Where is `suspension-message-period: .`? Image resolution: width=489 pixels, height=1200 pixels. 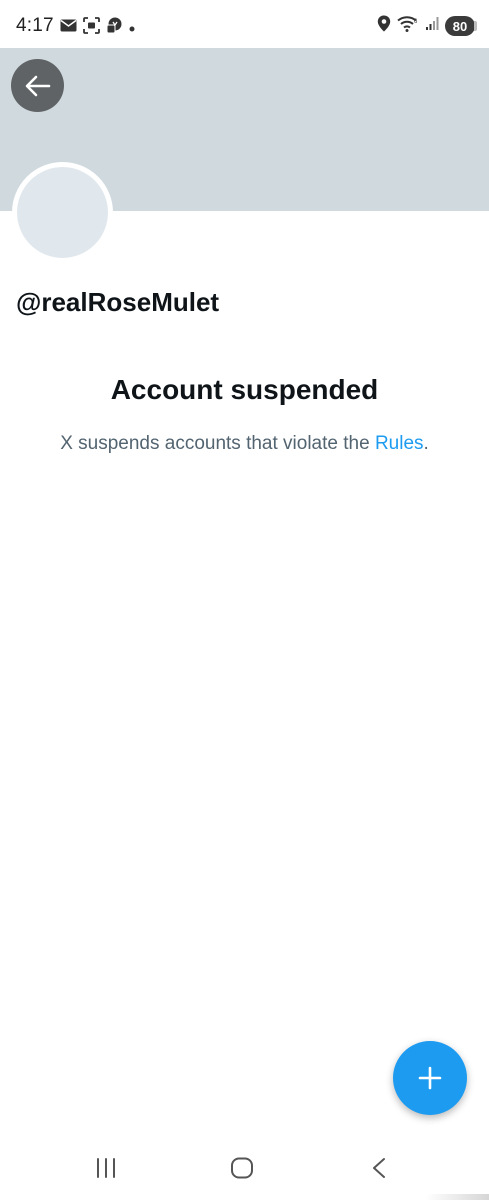
suspension-message-period: . is located at coordinates (426, 443).